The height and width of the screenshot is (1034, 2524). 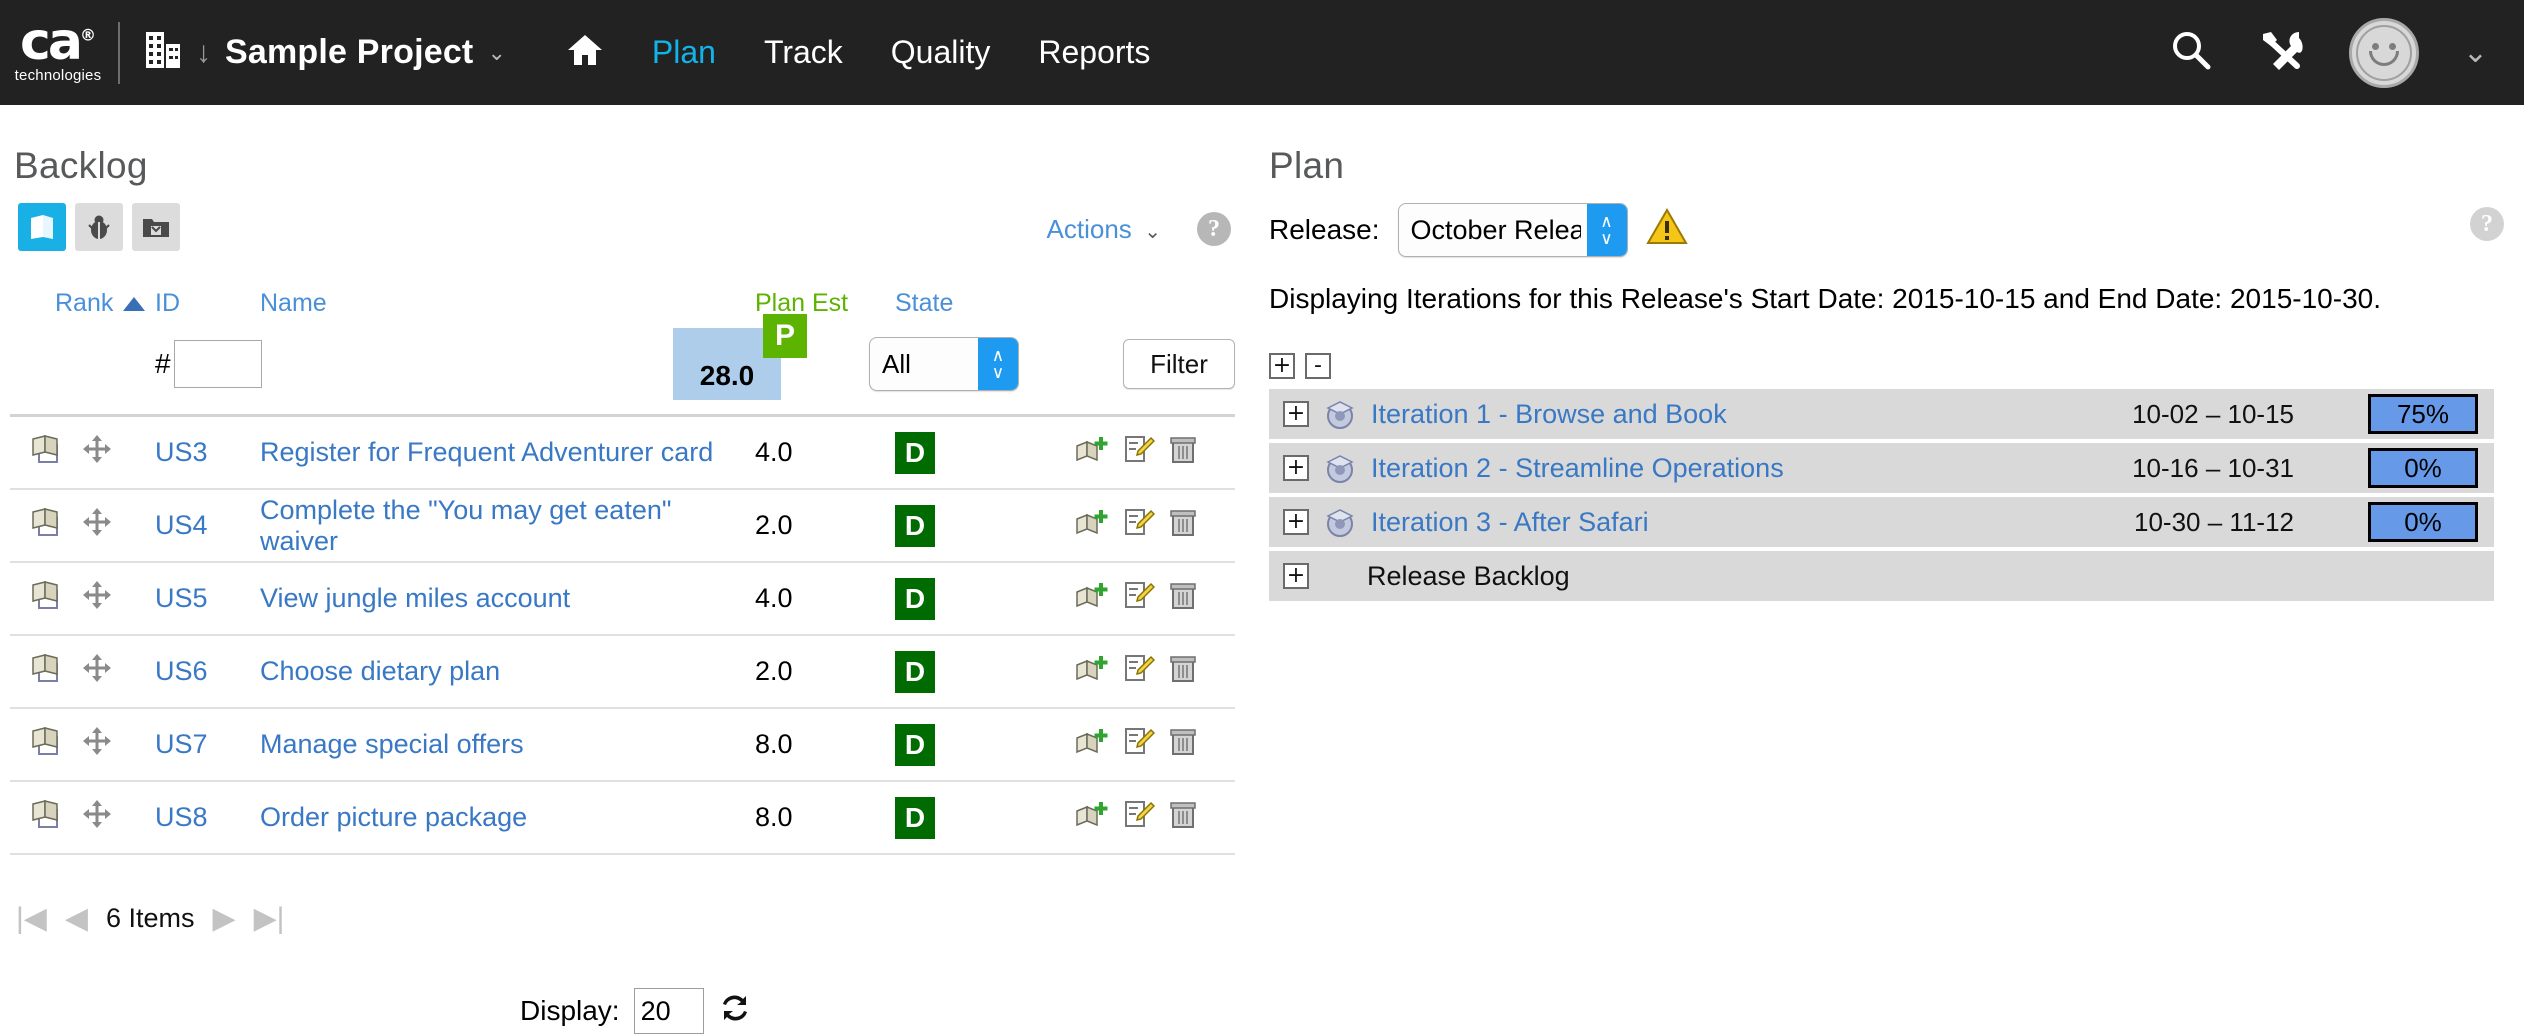 What do you see at coordinates (1881, 578) in the screenshot?
I see `iteration-row: + Release Backlog` at bounding box center [1881, 578].